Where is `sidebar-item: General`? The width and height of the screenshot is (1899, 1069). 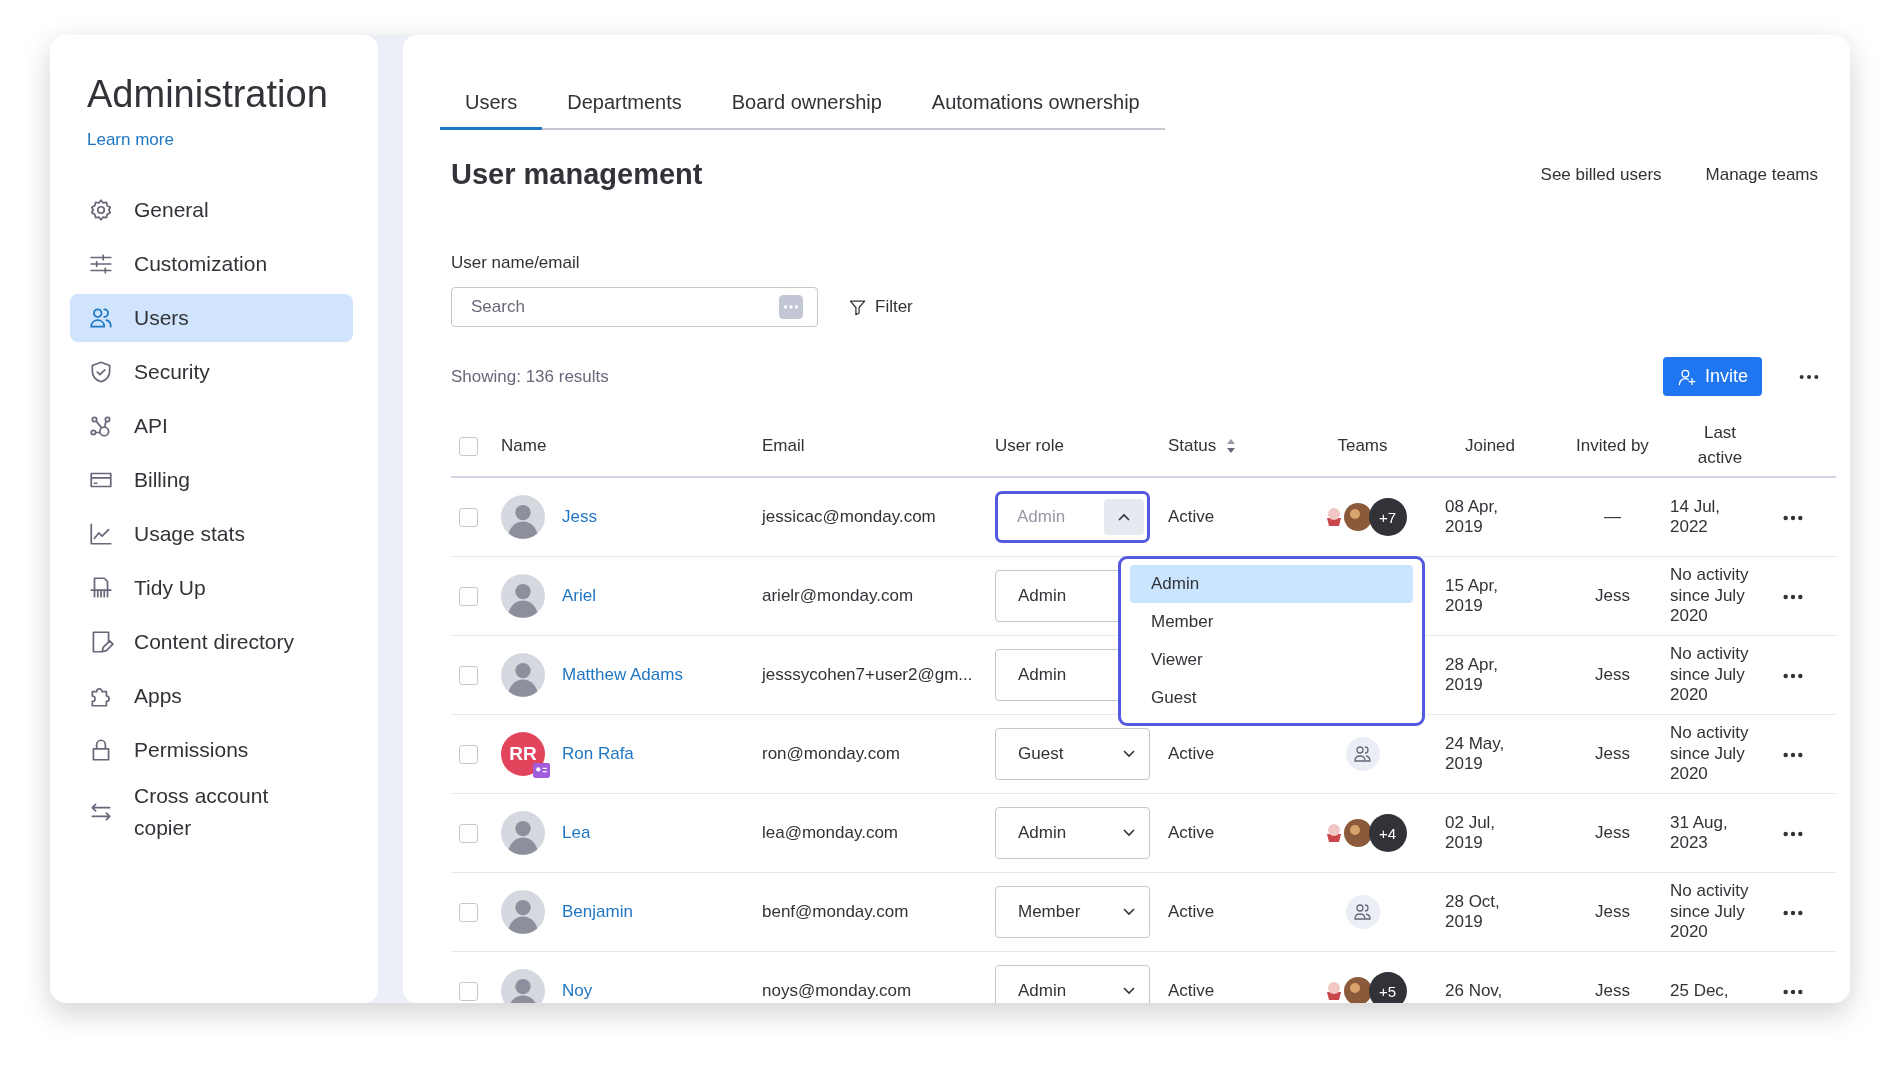 sidebar-item: General is located at coordinates (211, 210).